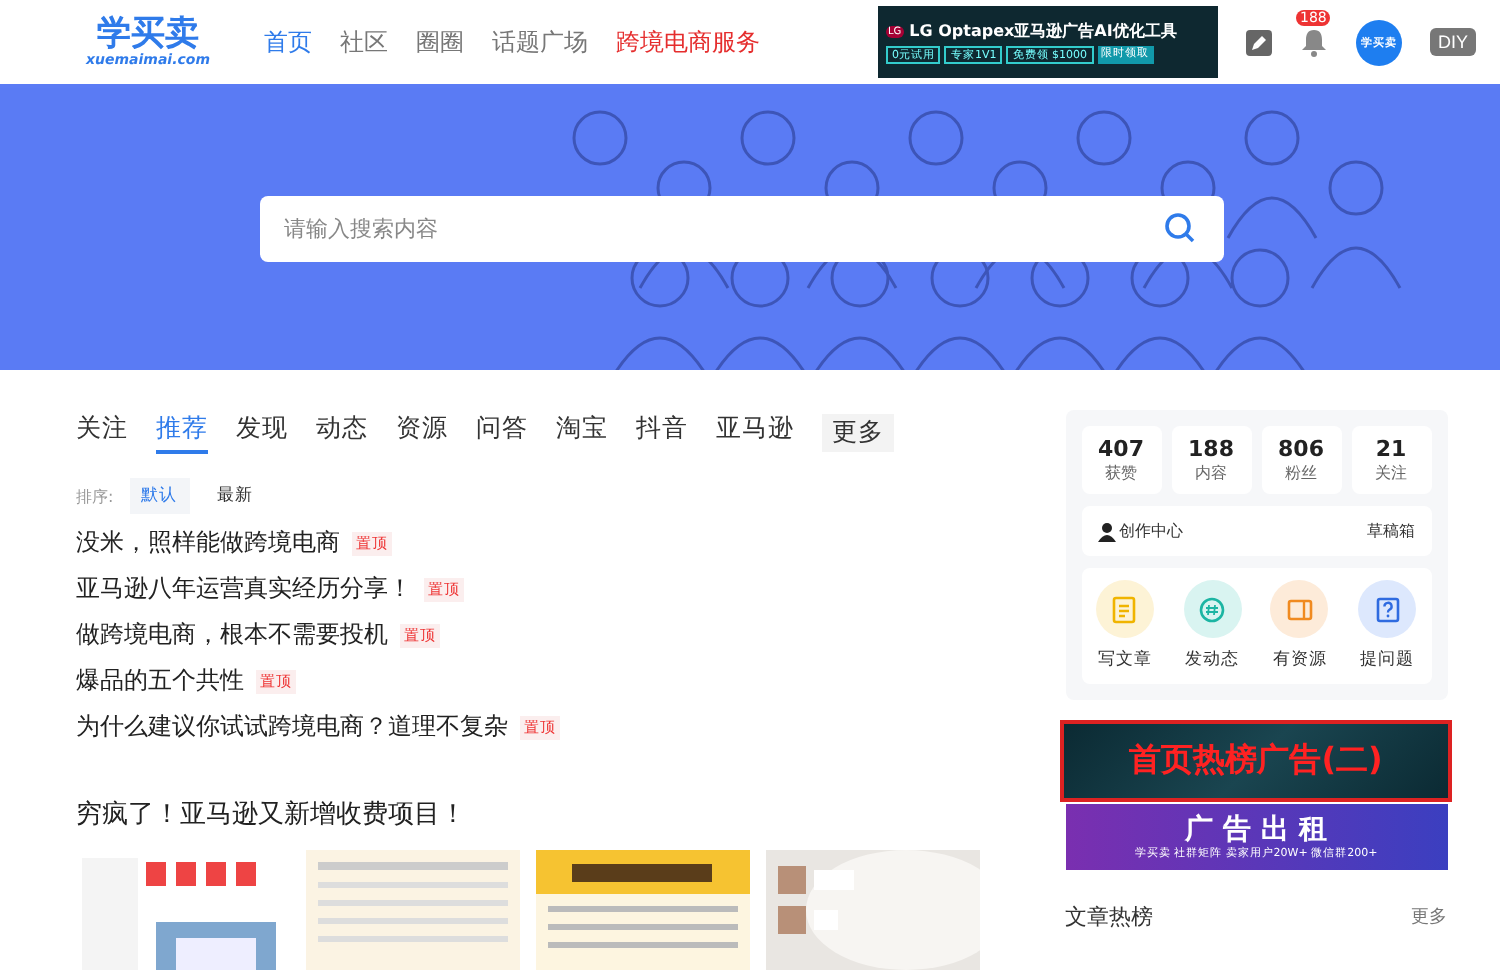  Describe the element at coordinates (208, 543) in the screenshot. I see `article-title: 没米，照样能做跨境电商` at that location.